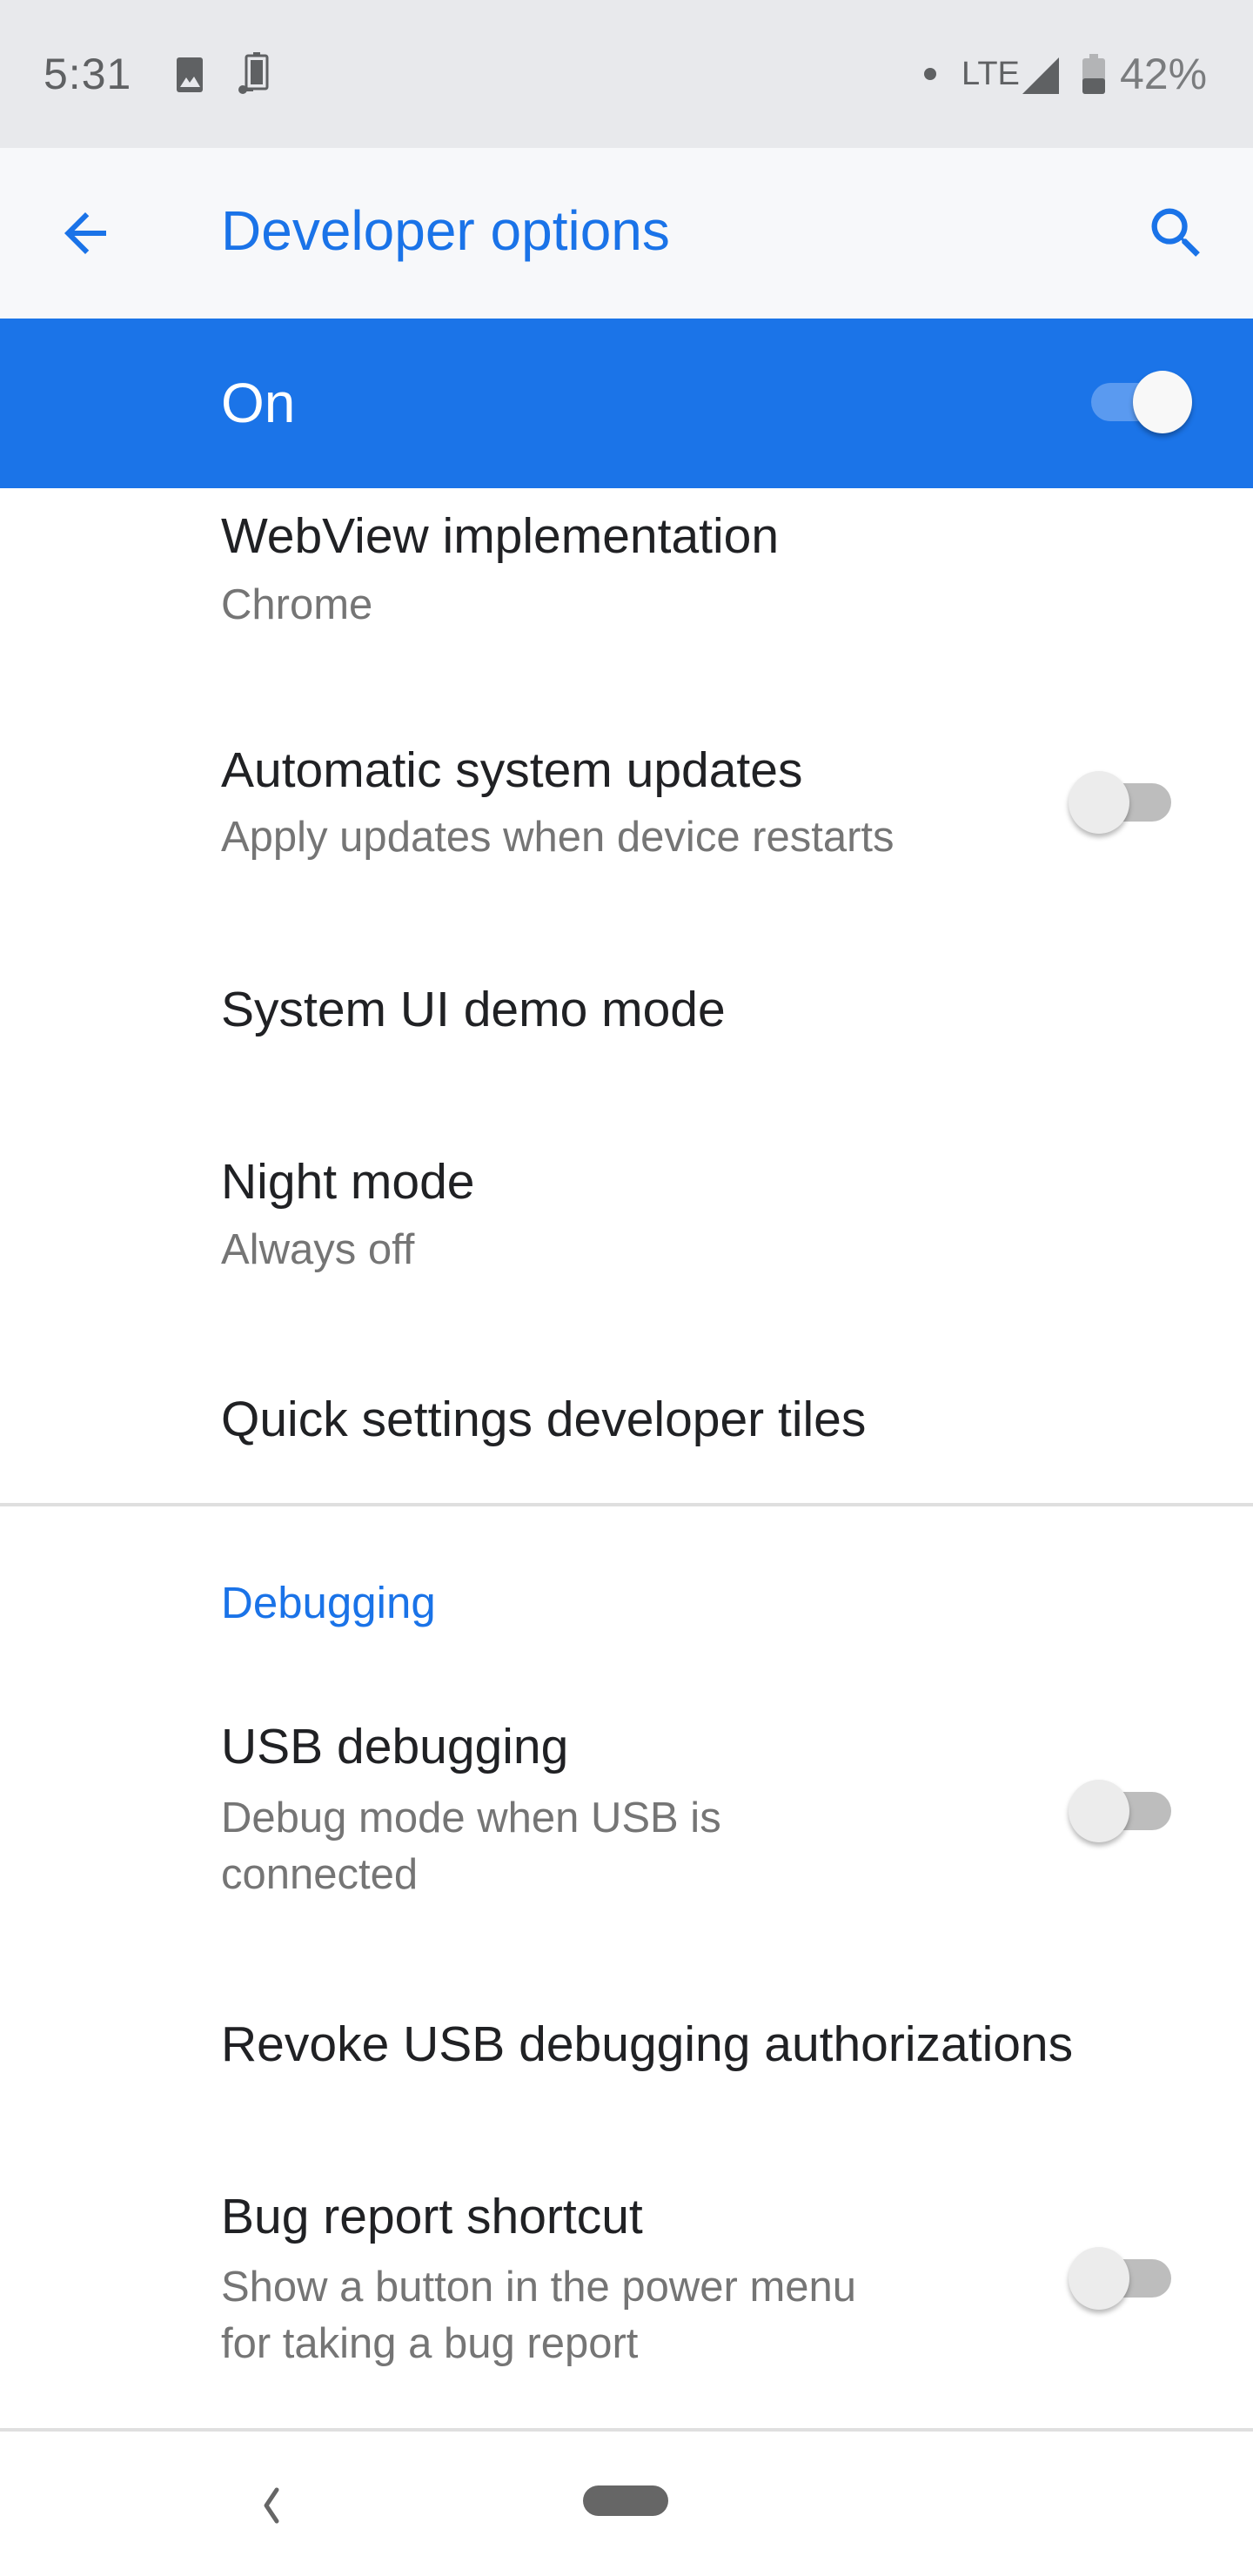  I want to click on nav-back-icon, so click(269, 2505).